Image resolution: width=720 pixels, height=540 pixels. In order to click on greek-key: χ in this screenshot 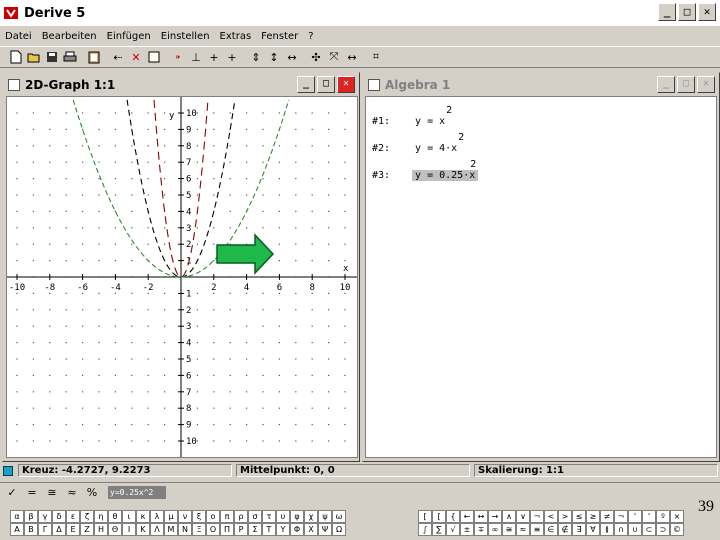, I will do `click(311, 516)`.